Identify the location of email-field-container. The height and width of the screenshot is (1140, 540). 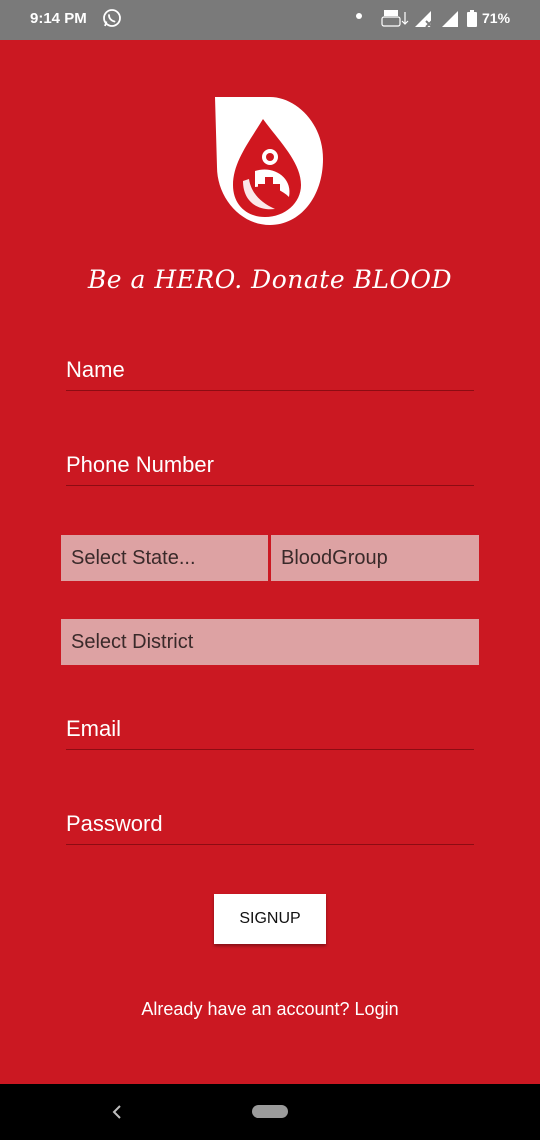
(270, 725).